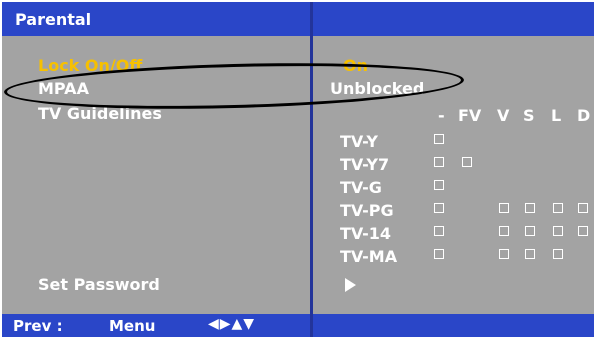 The image size is (596, 339). Describe the element at coordinates (530, 254) in the screenshot. I see `checkbox-tv-ma-s` at that location.